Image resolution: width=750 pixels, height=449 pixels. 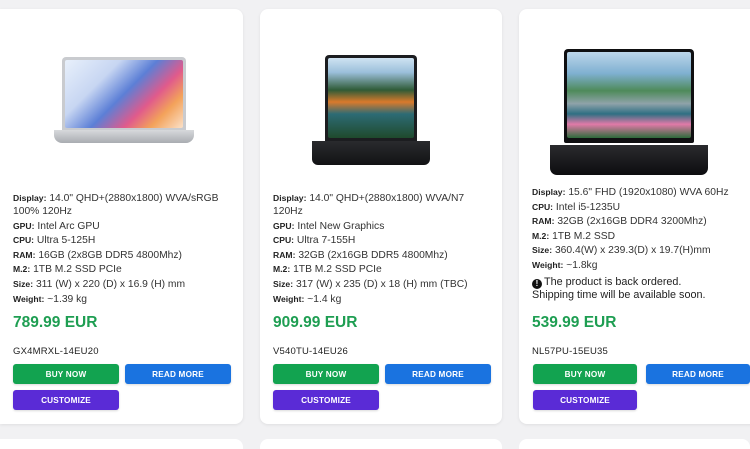 What do you see at coordinates (574, 322) in the screenshot?
I see `product-price: 539.99 EUR` at bounding box center [574, 322].